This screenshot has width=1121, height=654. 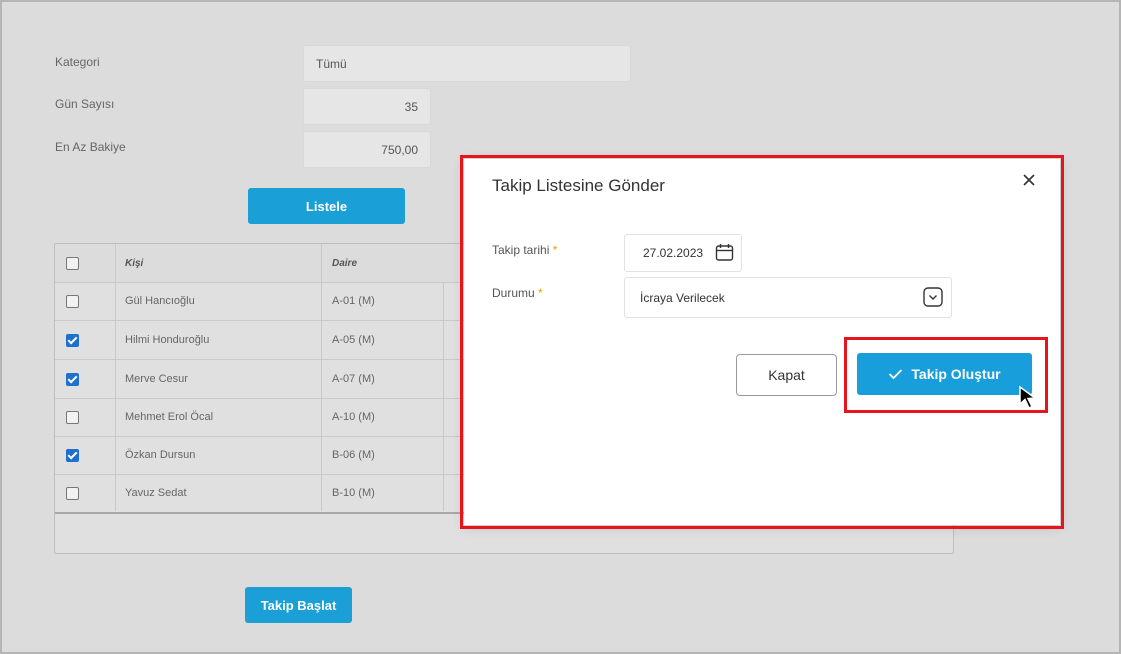 What do you see at coordinates (786, 375) in the screenshot?
I see `kapat-button: Kapat` at bounding box center [786, 375].